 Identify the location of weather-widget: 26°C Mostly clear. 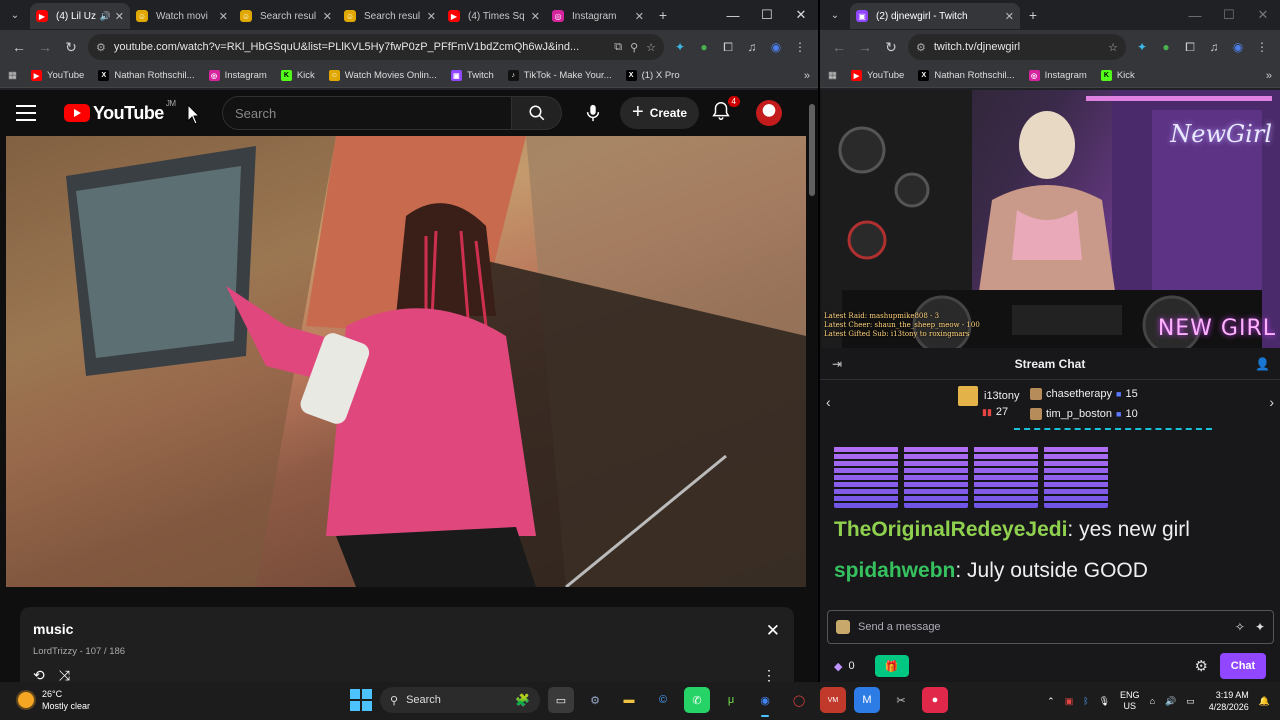
(54, 700).